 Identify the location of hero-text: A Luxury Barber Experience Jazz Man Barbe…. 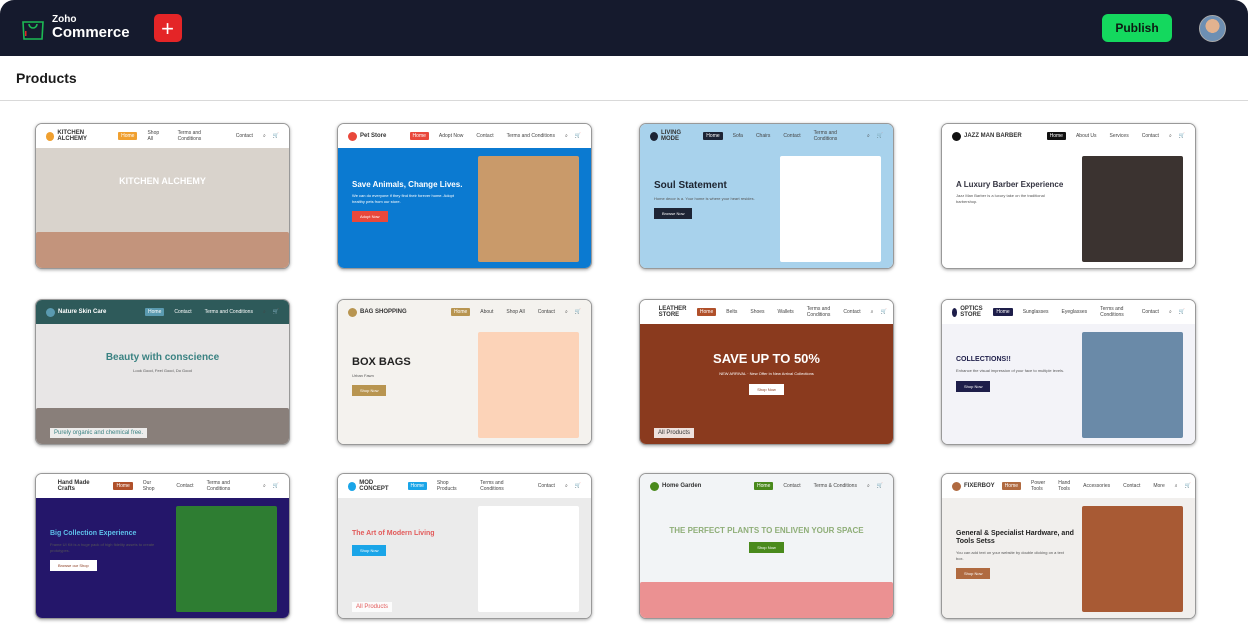
(1016, 192).